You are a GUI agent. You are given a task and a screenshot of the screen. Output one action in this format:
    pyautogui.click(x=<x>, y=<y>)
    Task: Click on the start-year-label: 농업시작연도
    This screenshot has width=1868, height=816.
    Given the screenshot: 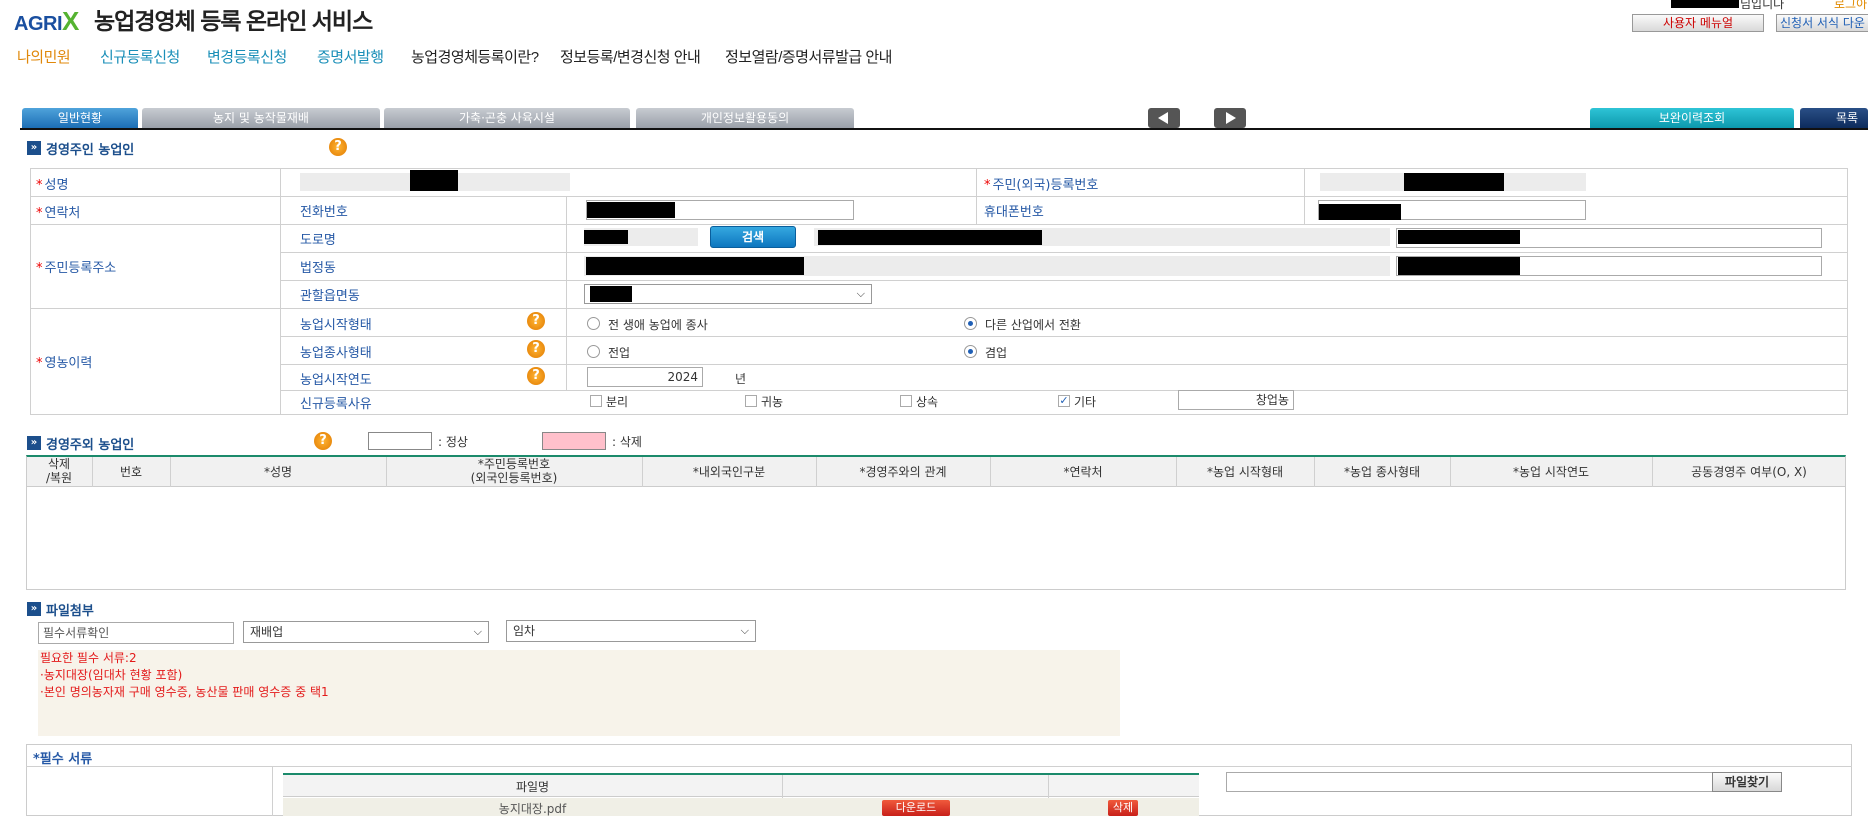 What is the action you would take?
    pyautogui.click(x=336, y=380)
    